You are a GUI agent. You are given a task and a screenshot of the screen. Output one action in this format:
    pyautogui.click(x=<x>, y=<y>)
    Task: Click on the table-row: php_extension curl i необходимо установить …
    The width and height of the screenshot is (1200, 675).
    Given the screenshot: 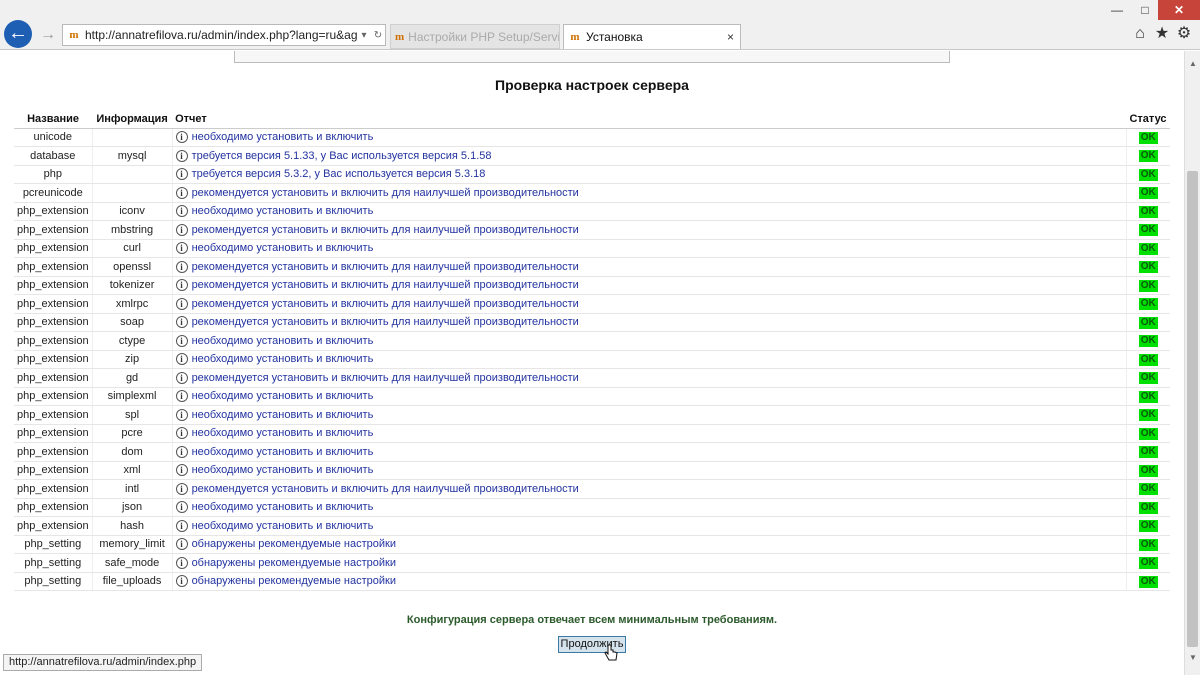 What is the action you would take?
    pyautogui.click(x=592, y=248)
    